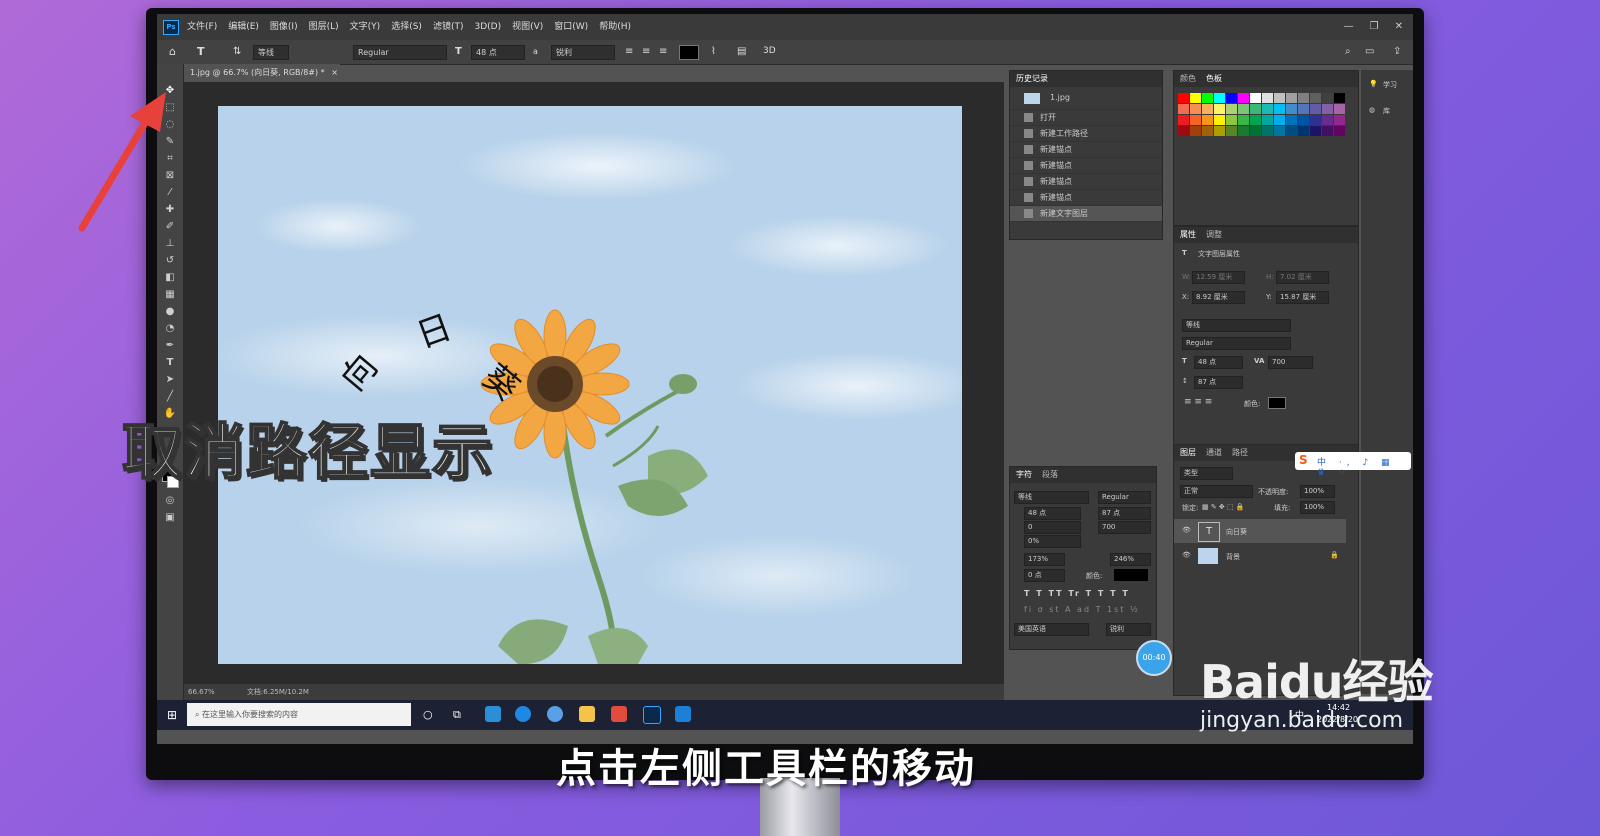  I want to click on menu-item: 文件(F), so click(202, 27).